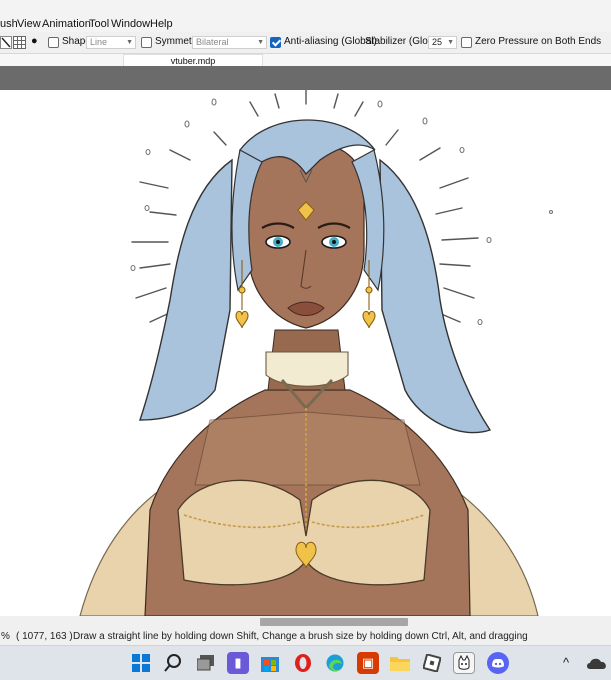  Describe the element at coordinates (173, 663) in the screenshot. I see `search-icon` at that location.